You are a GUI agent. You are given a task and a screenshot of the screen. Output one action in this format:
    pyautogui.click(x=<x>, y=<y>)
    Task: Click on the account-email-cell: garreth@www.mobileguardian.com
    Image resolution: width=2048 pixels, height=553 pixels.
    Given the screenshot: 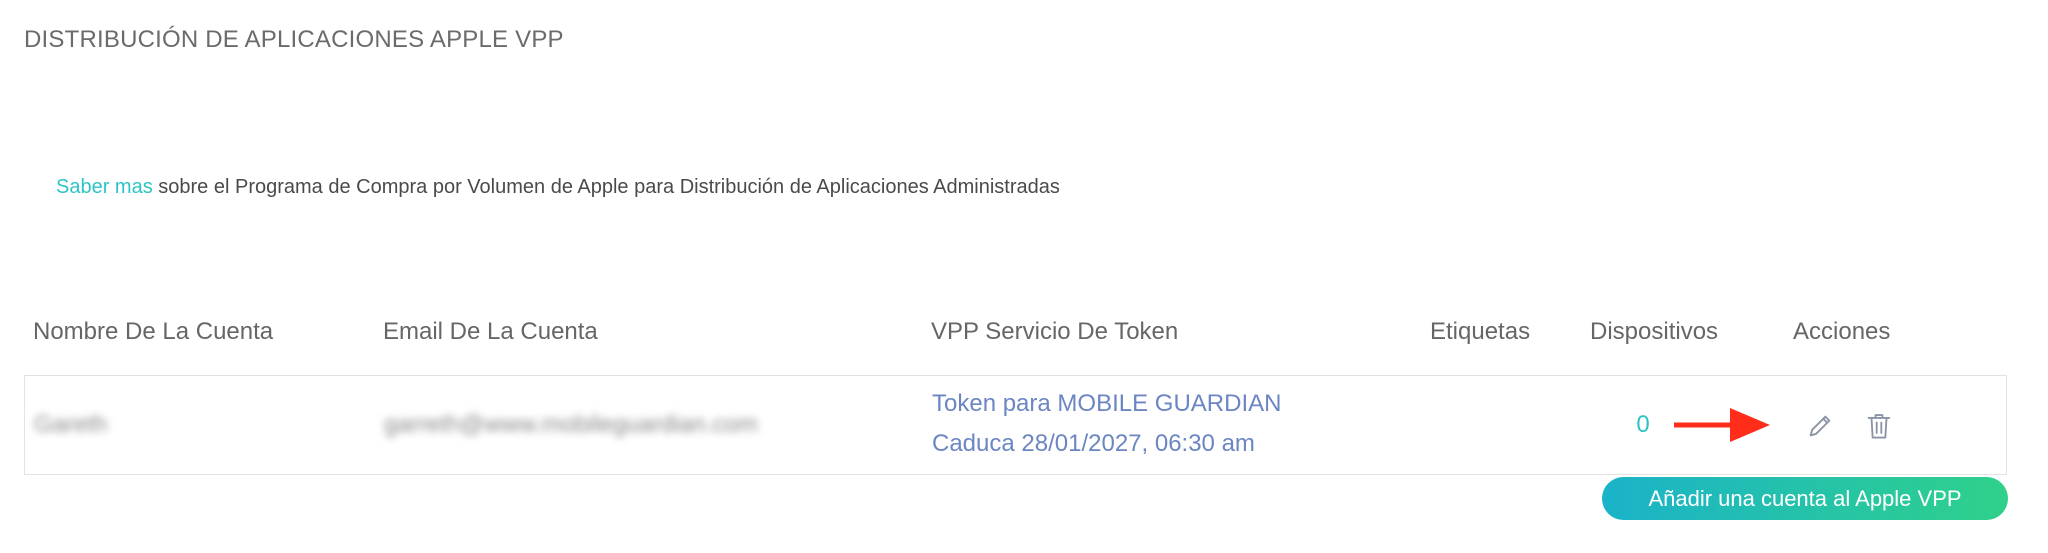 What is the action you would take?
    pyautogui.click(x=571, y=424)
    